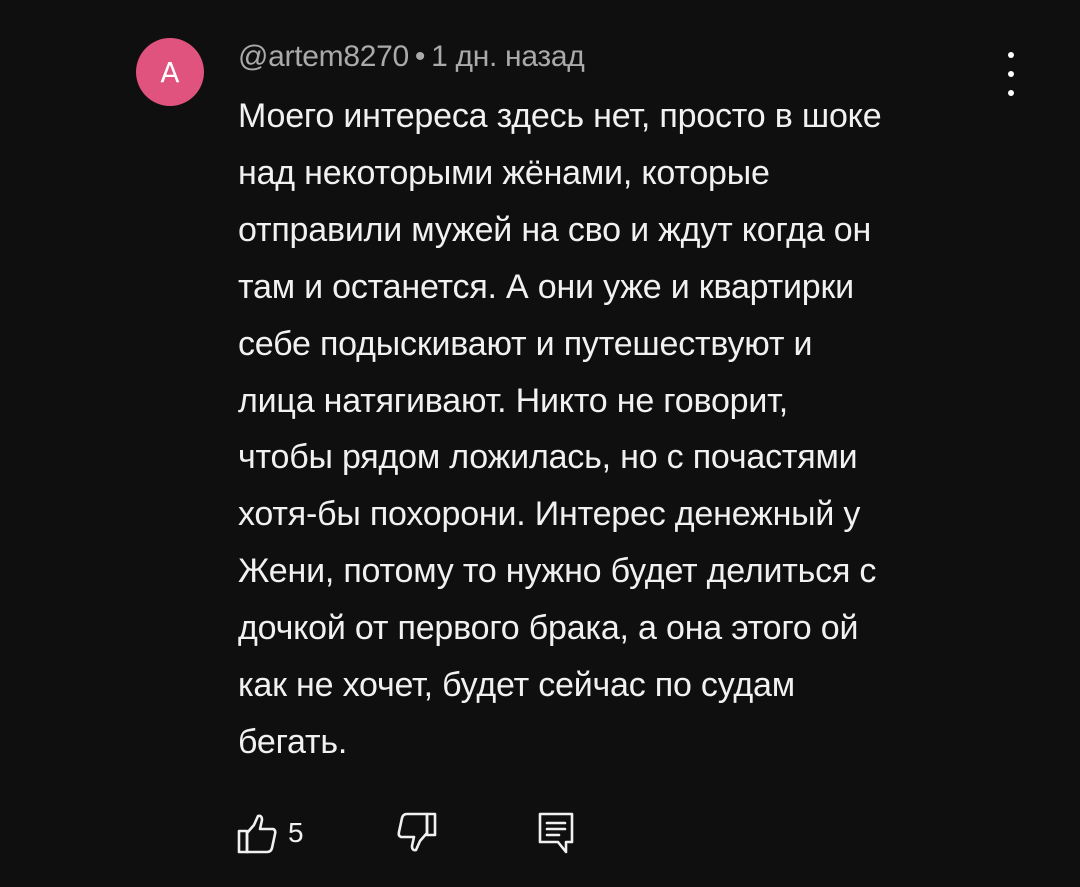 The width and height of the screenshot is (1080, 887). What do you see at coordinates (549, 514) in the screenshot?
I see `comment-text-line: хотя-бы похорони. Интерес денежный у` at bounding box center [549, 514].